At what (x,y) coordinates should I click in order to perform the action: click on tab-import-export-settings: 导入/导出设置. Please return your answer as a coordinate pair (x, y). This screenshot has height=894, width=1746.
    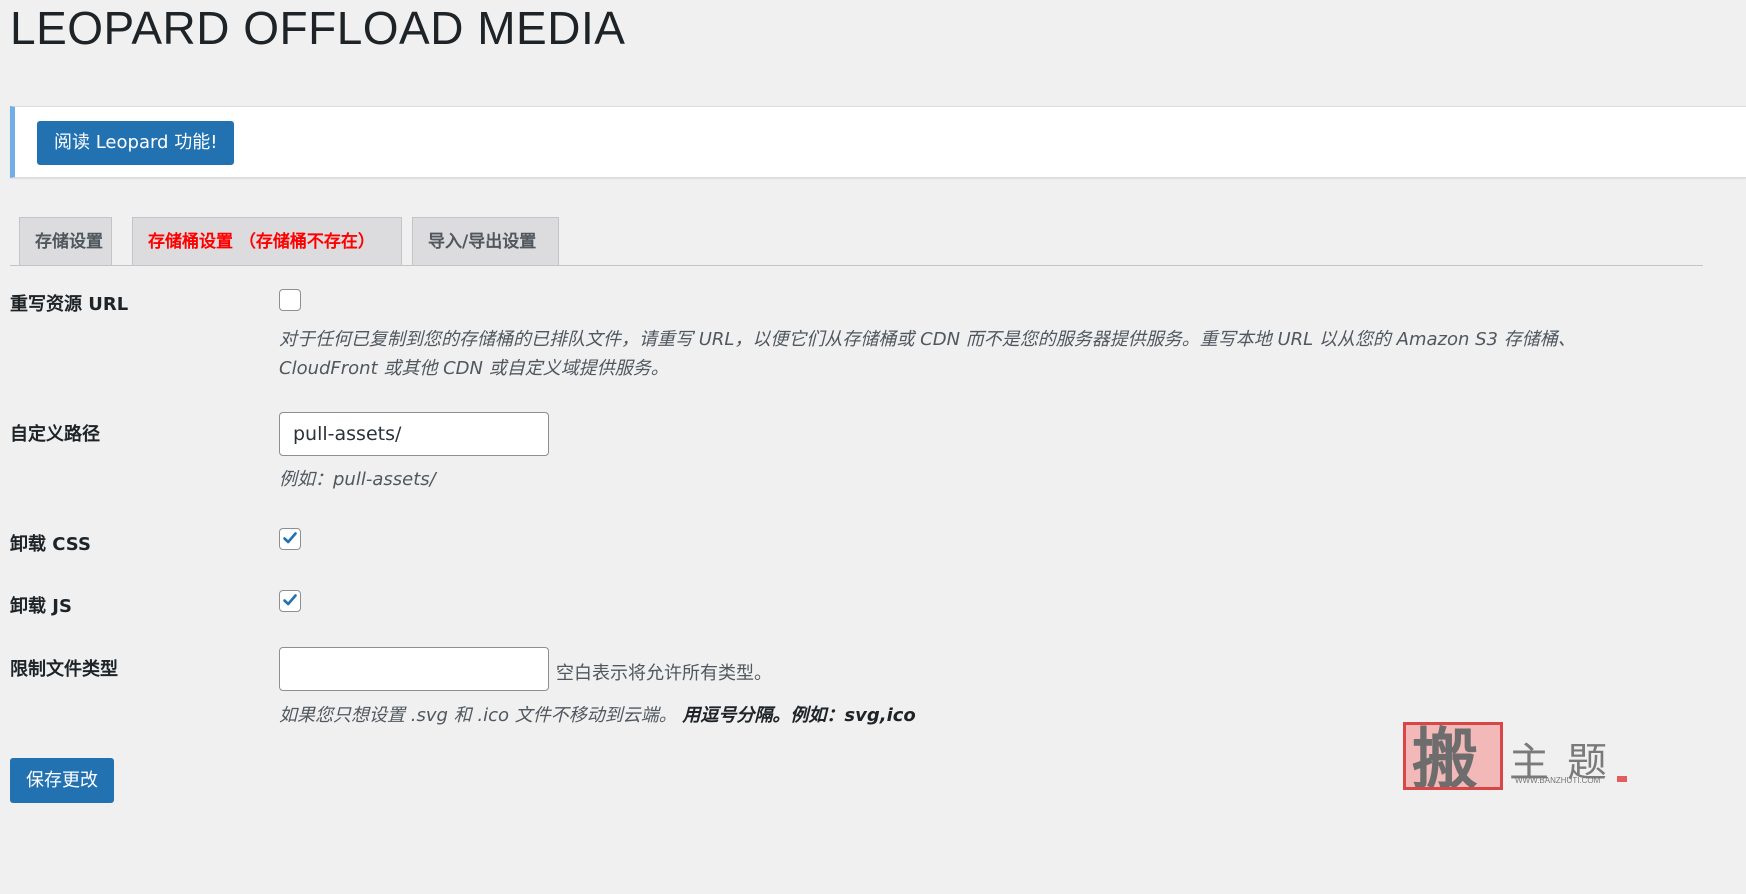
    Looking at the image, I should click on (485, 241).